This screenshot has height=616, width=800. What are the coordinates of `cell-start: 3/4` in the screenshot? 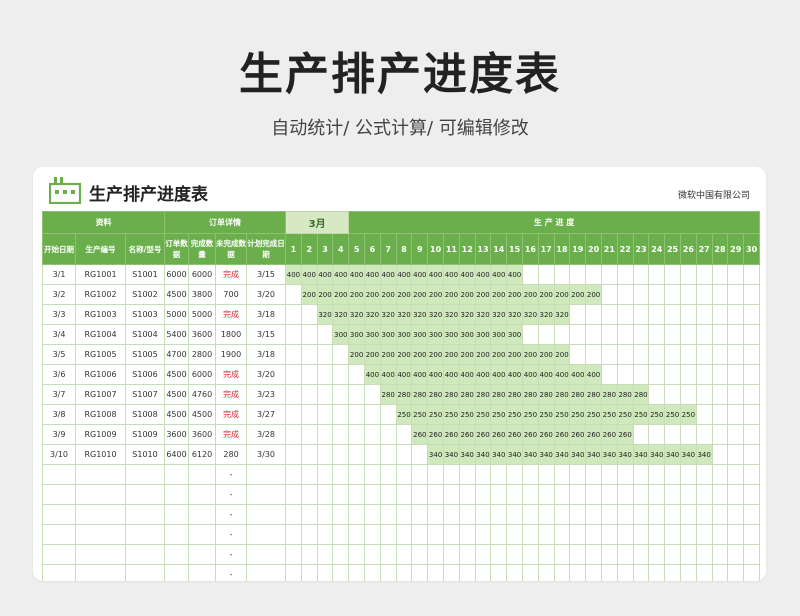 It's located at (59, 334).